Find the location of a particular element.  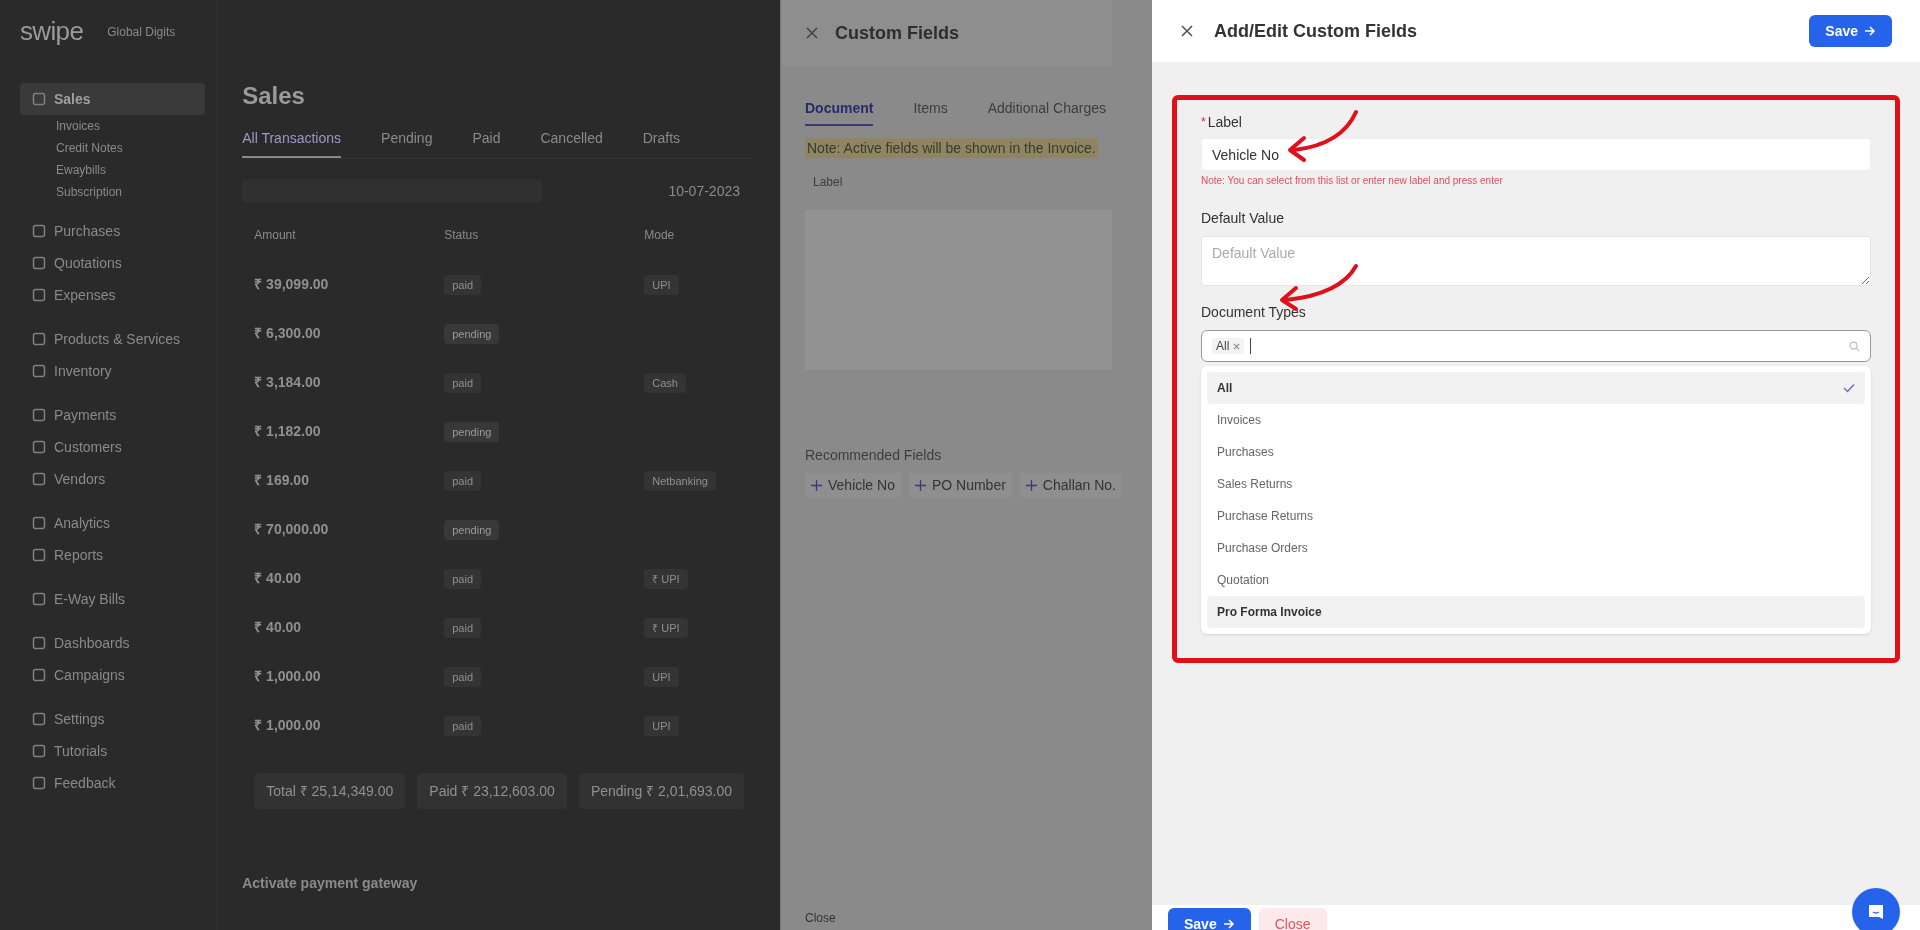

text-area: Default Value is located at coordinates (1536, 261).